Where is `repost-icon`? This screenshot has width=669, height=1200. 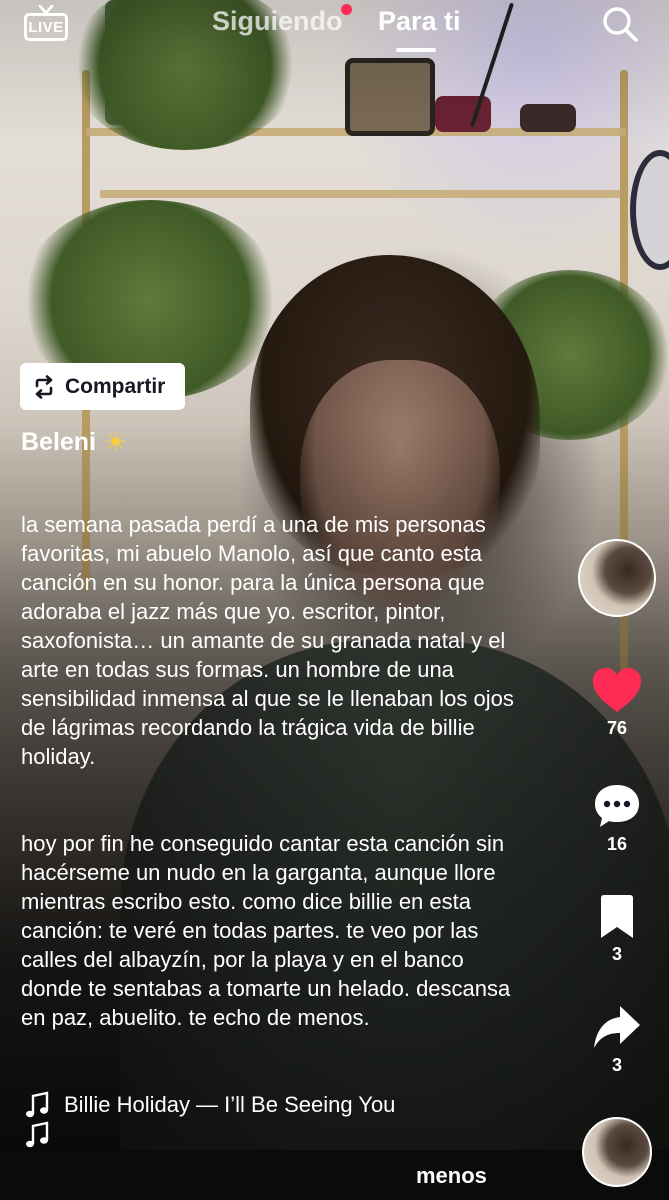
repost-icon is located at coordinates (44, 386).